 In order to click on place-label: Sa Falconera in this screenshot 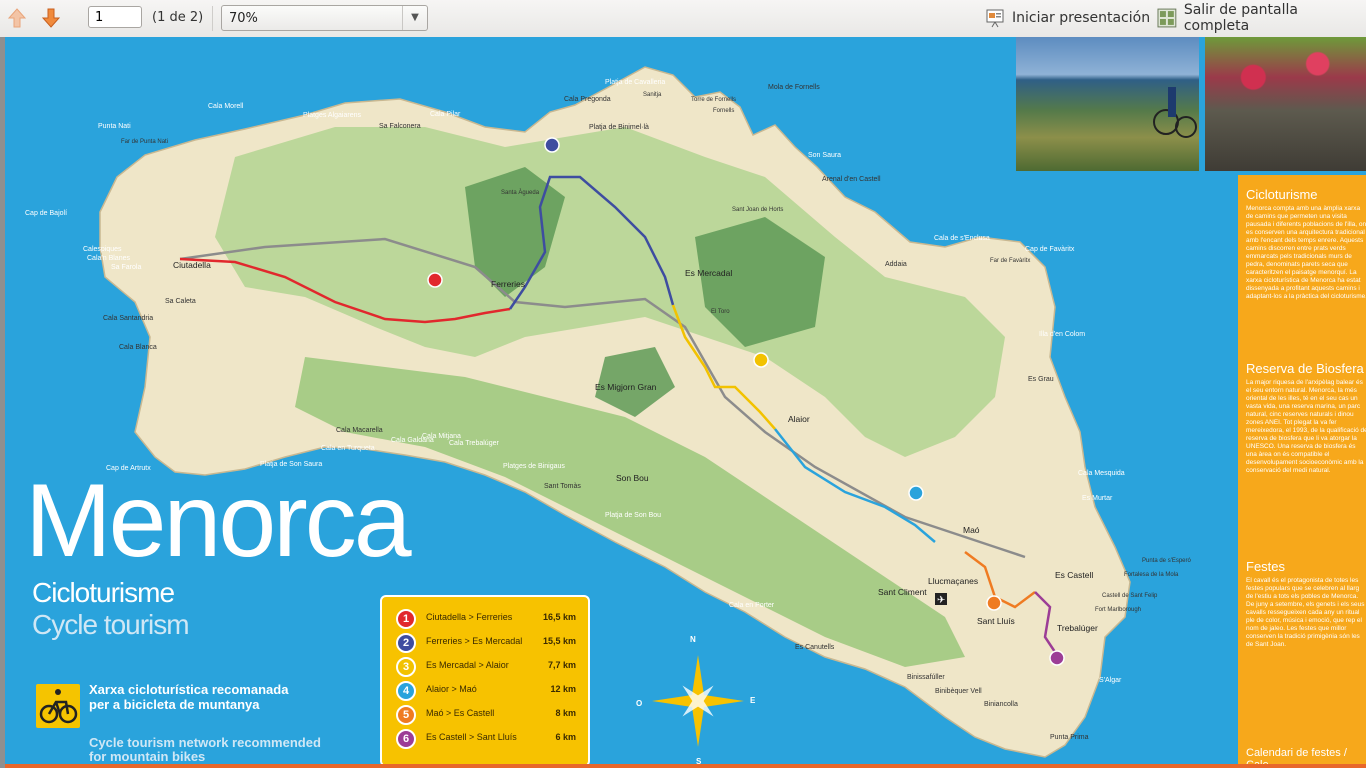, I will do `click(400, 126)`.